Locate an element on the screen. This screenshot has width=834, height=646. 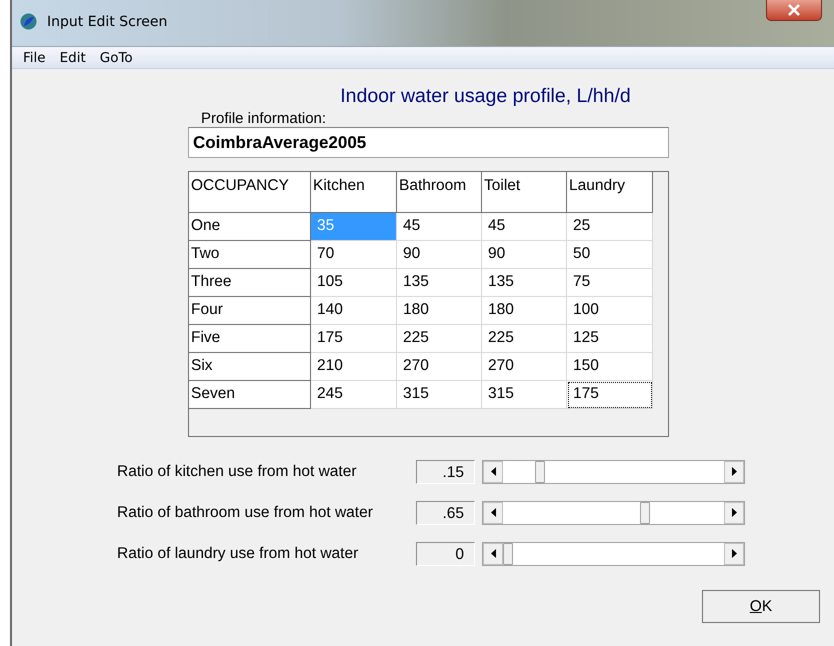
table-cell: 100 is located at coordinates (610, 311).